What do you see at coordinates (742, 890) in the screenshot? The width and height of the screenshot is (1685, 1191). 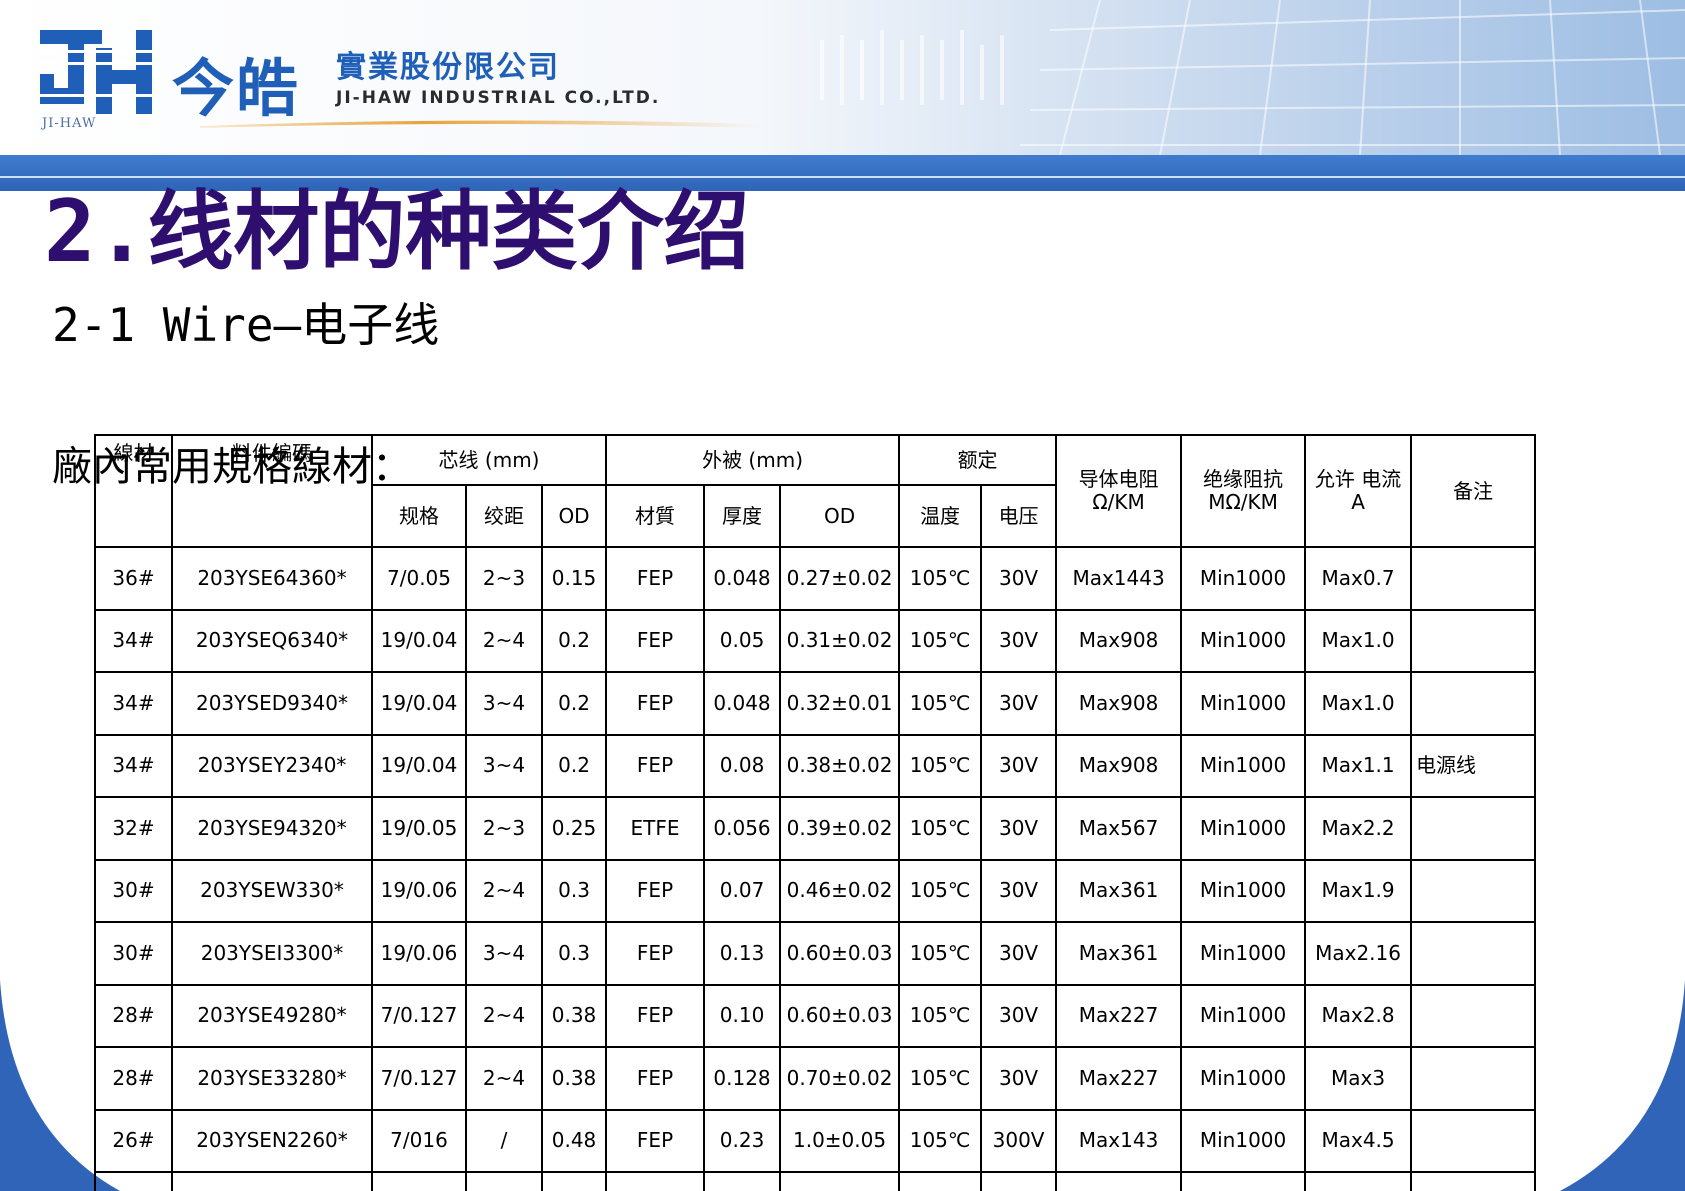 I see `cell-jacket-thickness: 0.07` at bounding box center [742, 890].